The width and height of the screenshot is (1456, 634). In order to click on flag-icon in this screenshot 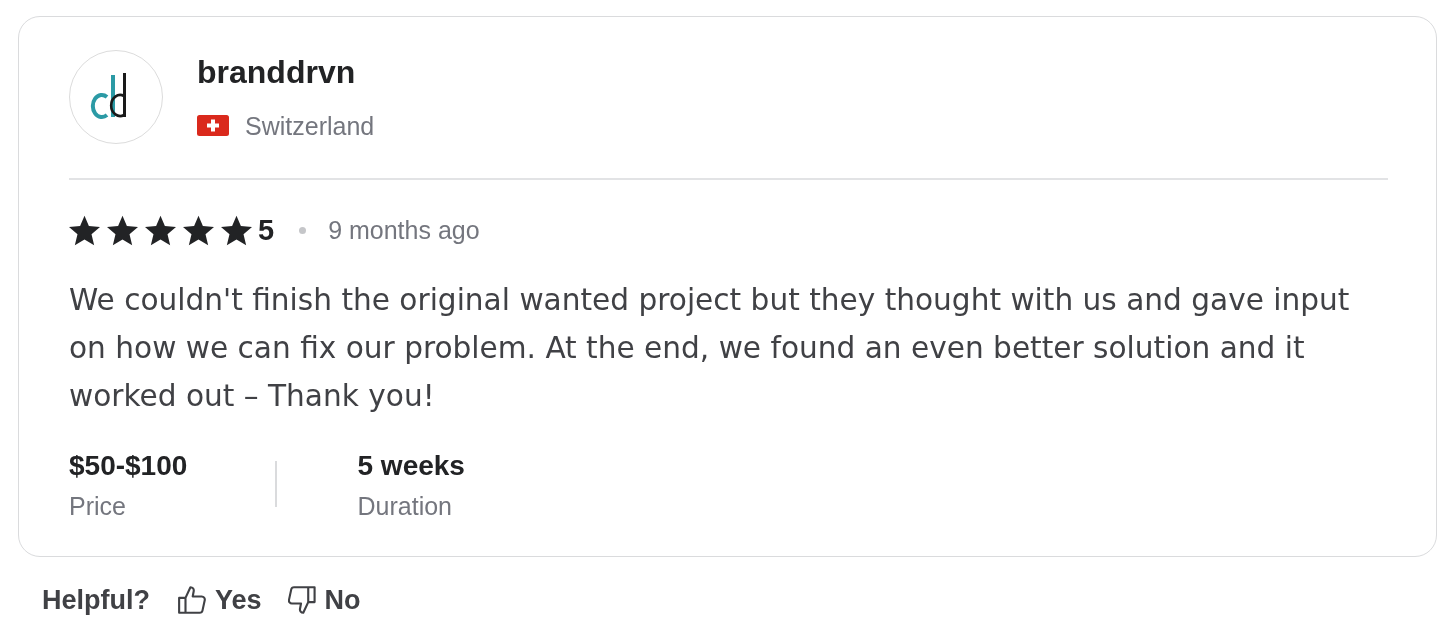, I will do `click(213, 125)`.